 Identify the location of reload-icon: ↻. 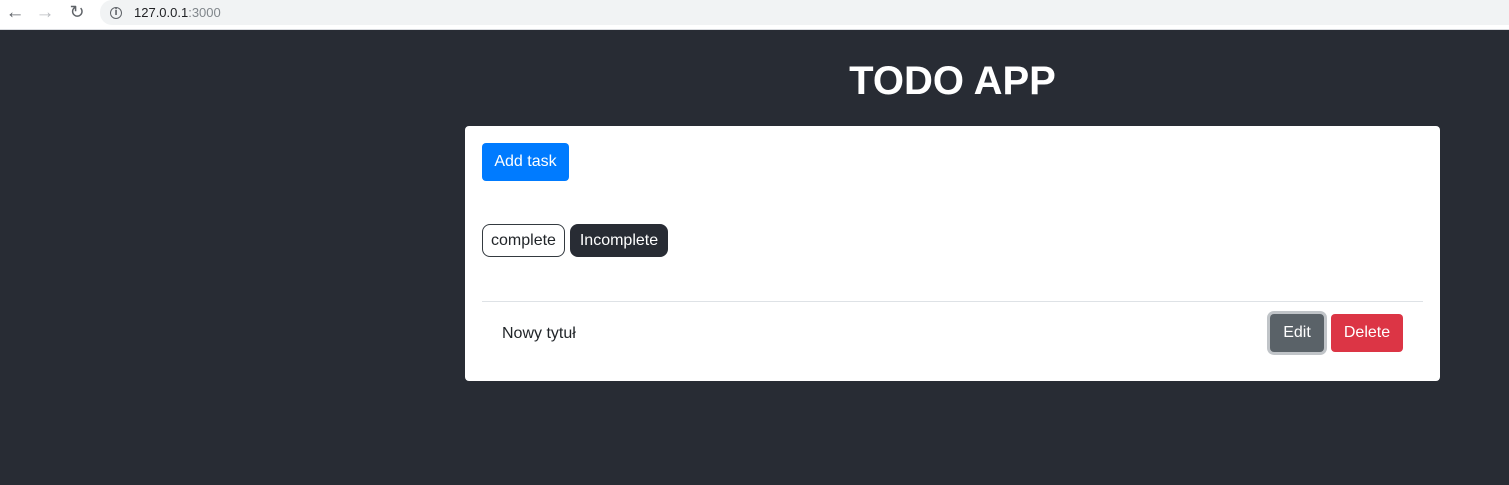
(77, 12).